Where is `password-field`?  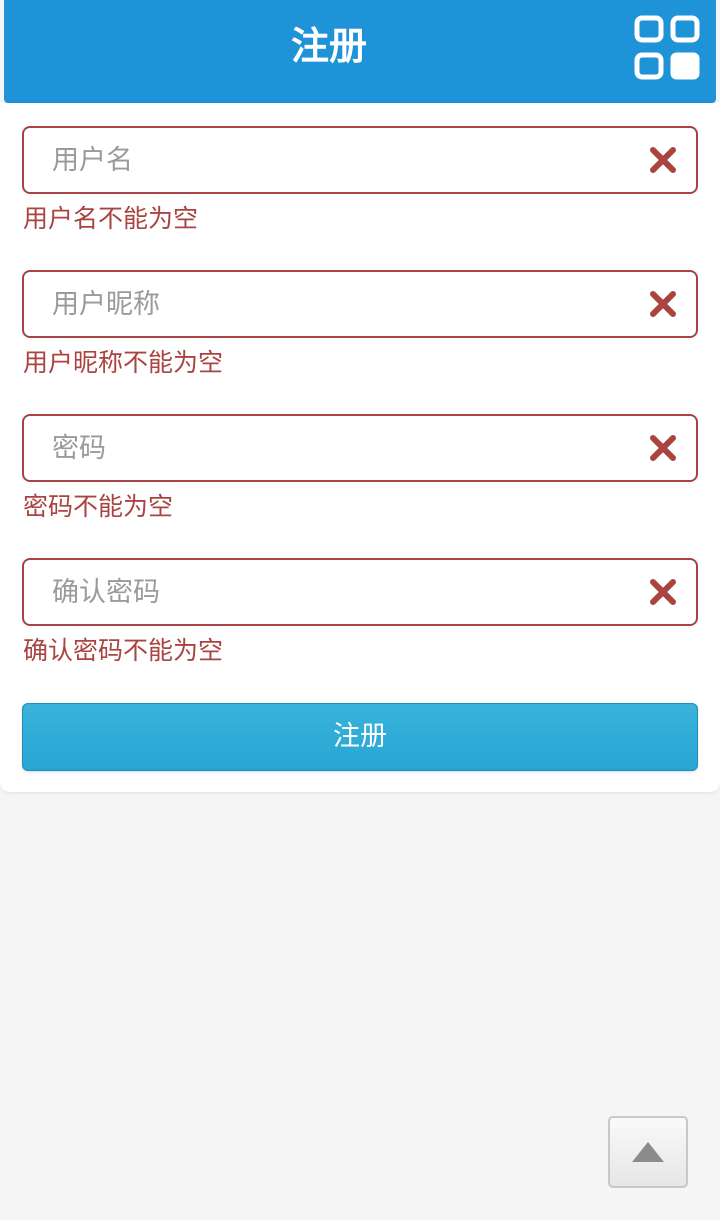
password-field is located at coordinates (360, 448).